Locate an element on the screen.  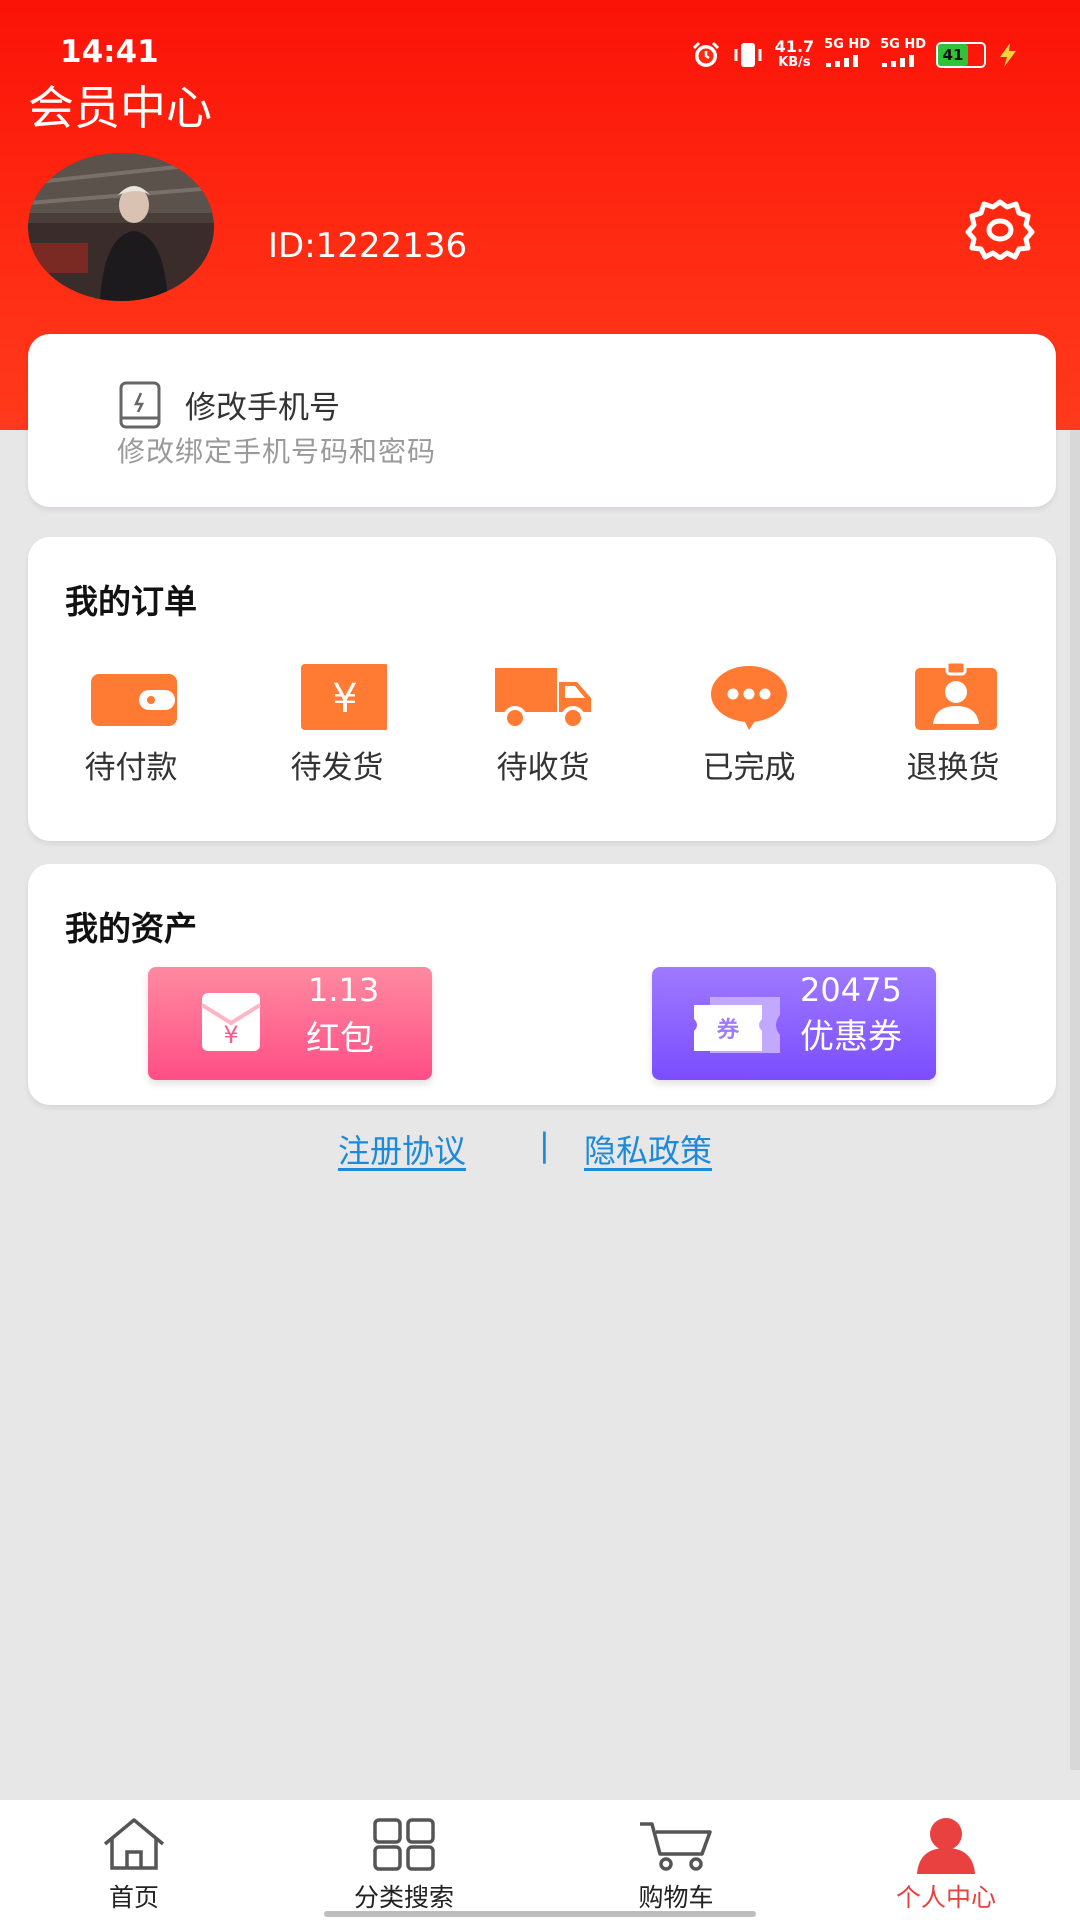
order-return-exchange: 退换货 is located at coordinates (953, 724).